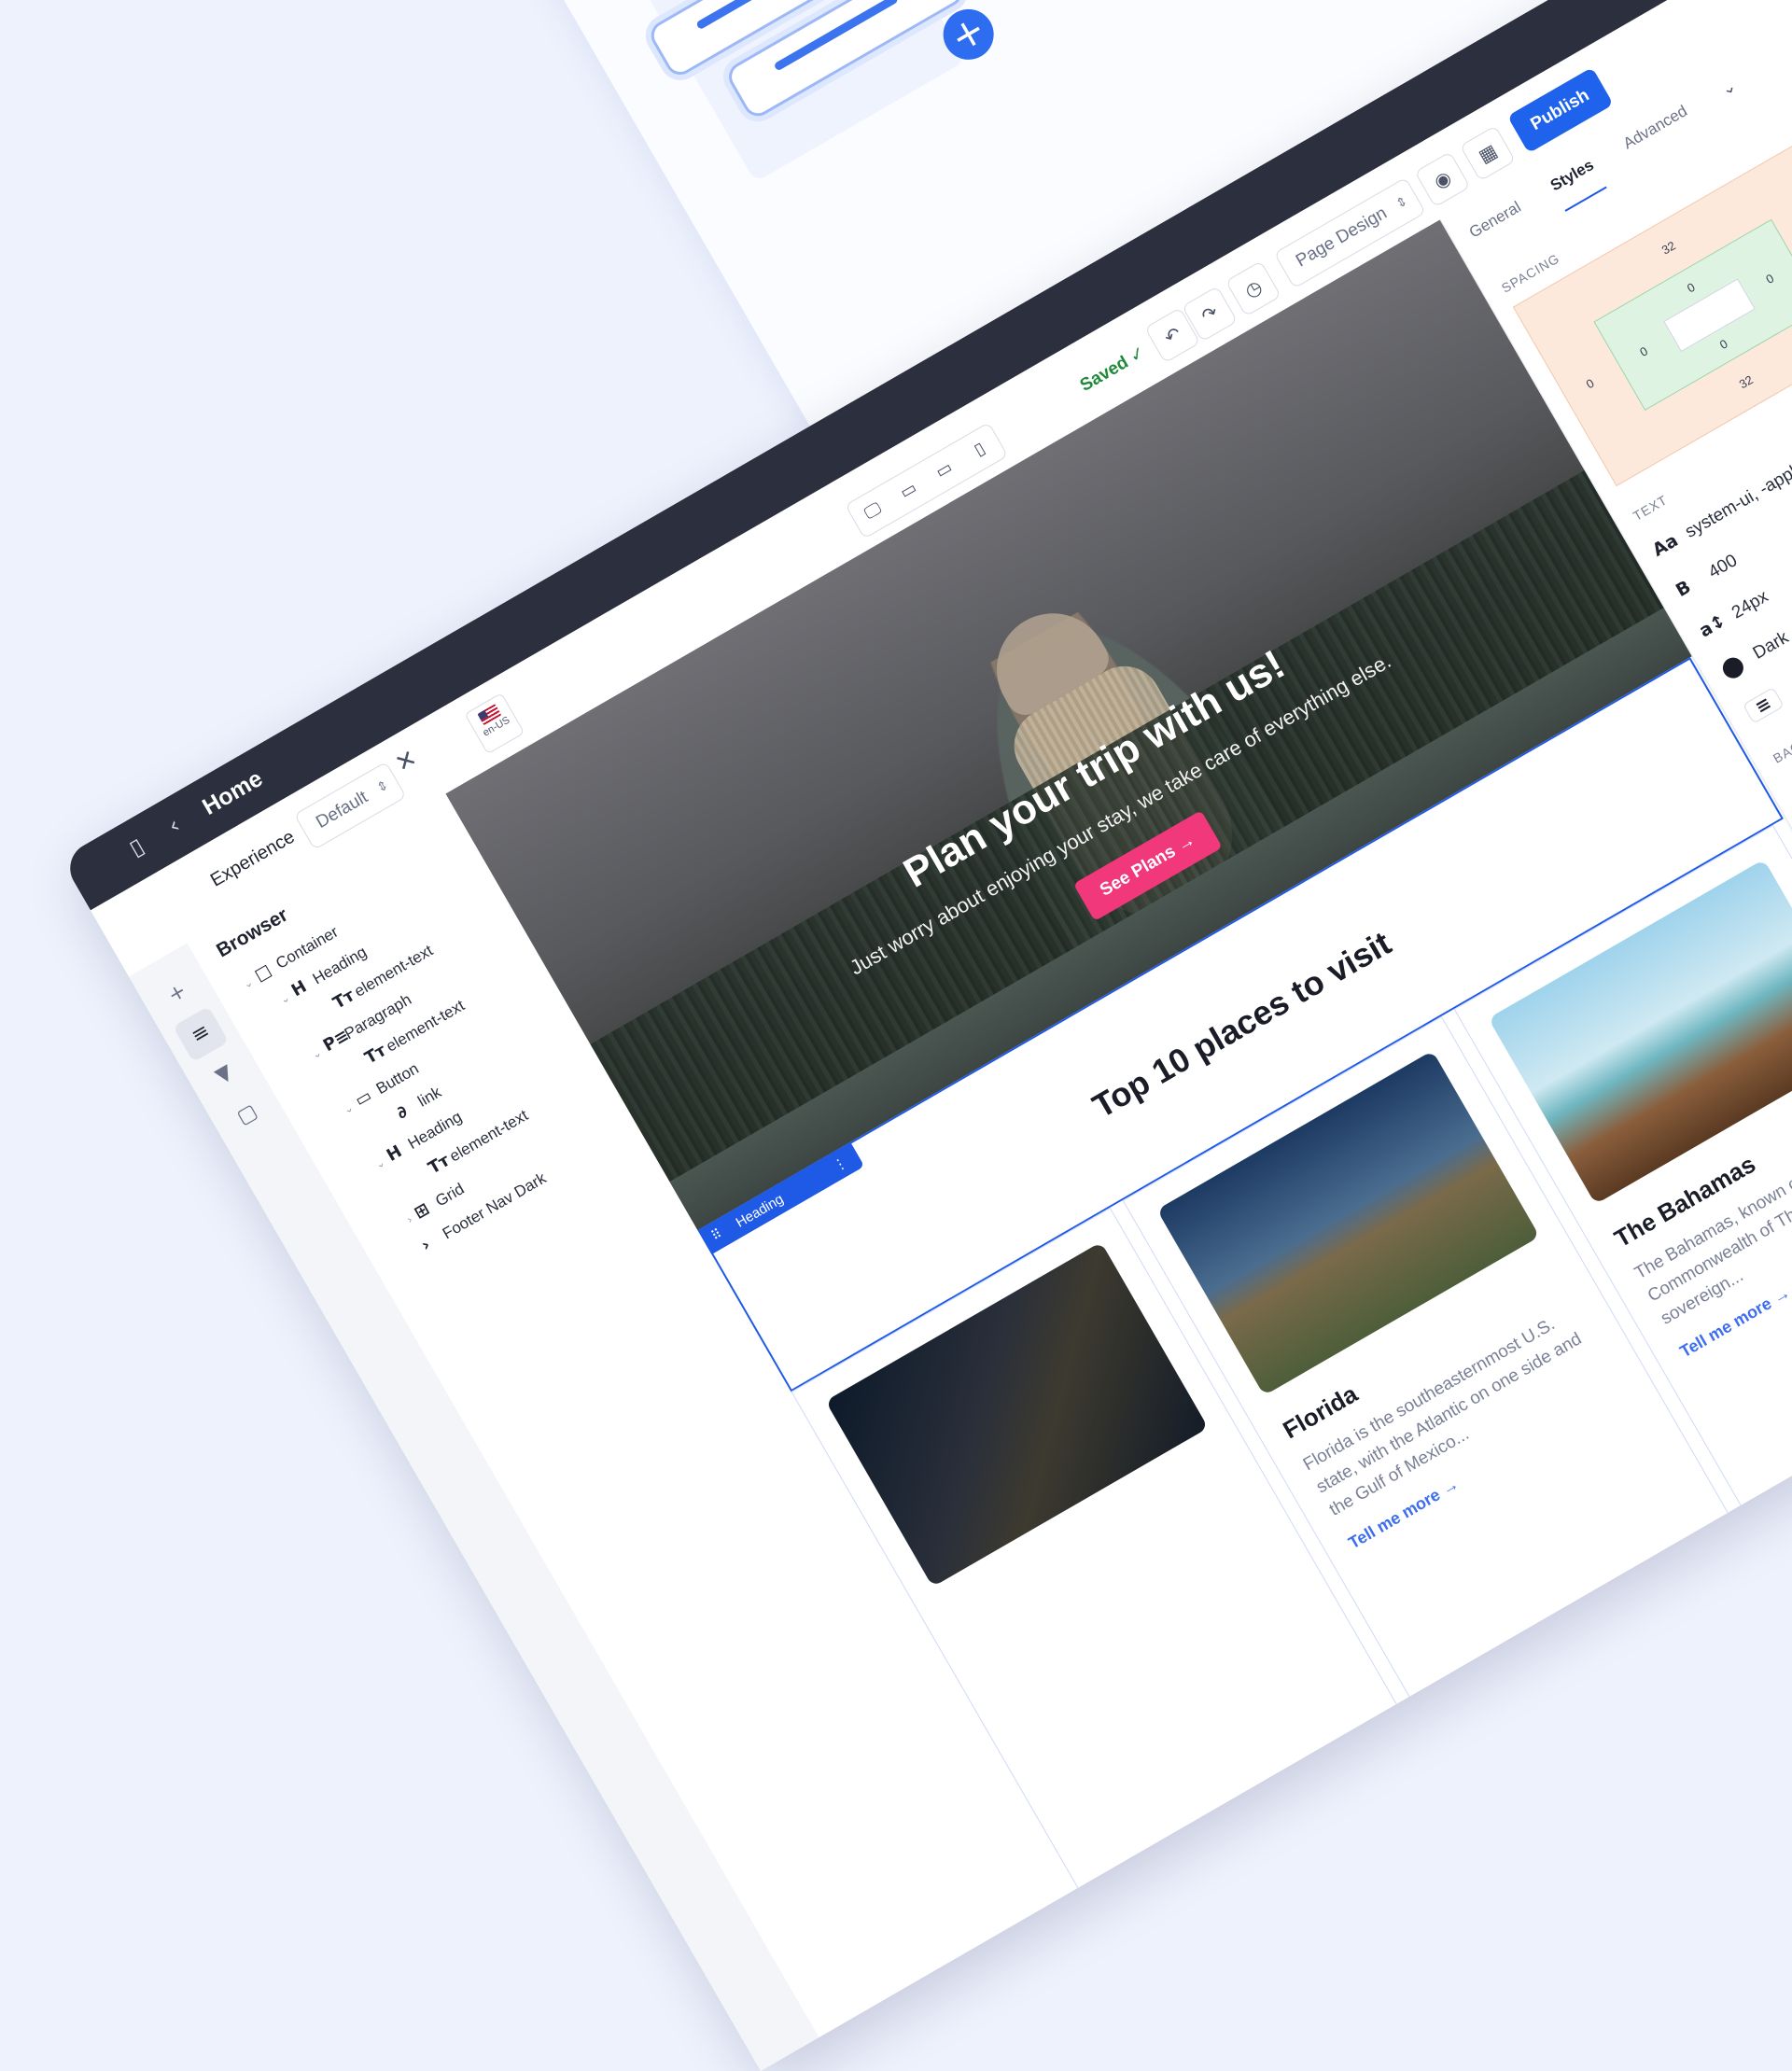  I want to click on saved-label: Saved, so click(1104, 374).